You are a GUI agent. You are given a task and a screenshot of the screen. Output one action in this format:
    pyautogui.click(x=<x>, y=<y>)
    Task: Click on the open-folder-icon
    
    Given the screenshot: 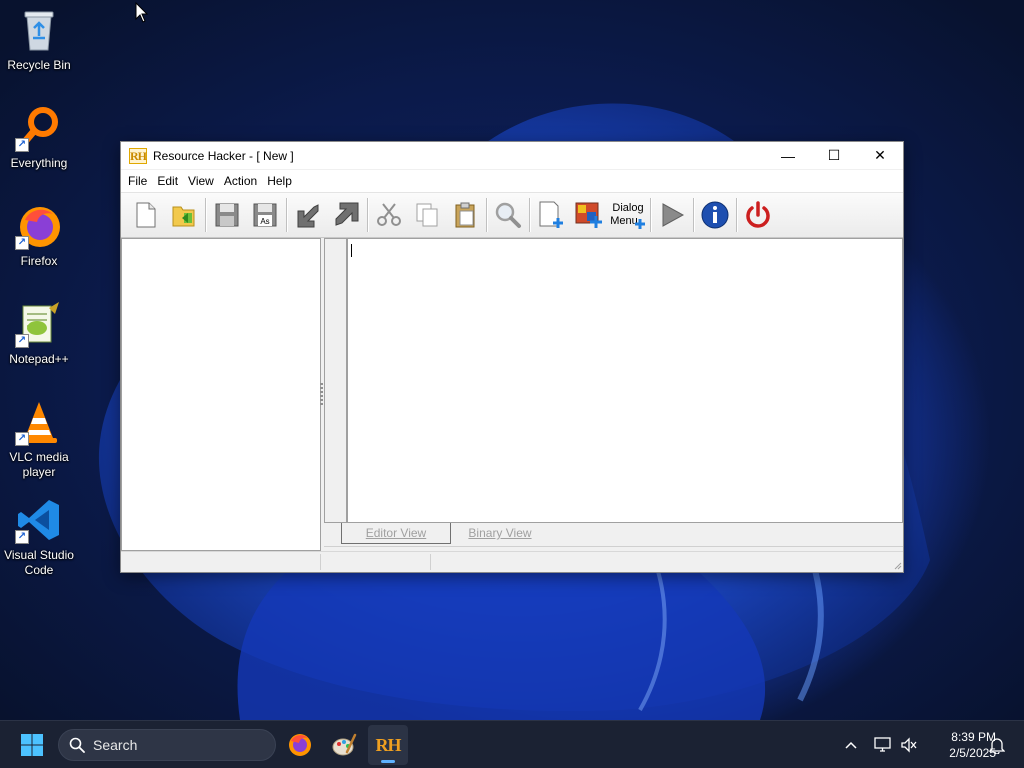 What is the action you would take?
    pyautogui.click(x=183, y=216)
    